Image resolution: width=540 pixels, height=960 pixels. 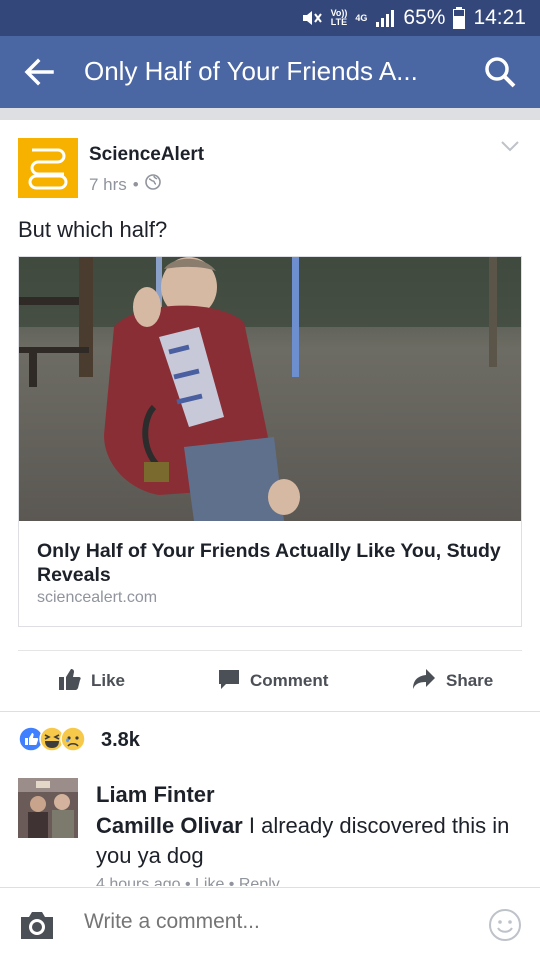 What do you see at coordinates (229, 681) in the screenshot?
I see `comment-icon` at bounding box center [229, 681].